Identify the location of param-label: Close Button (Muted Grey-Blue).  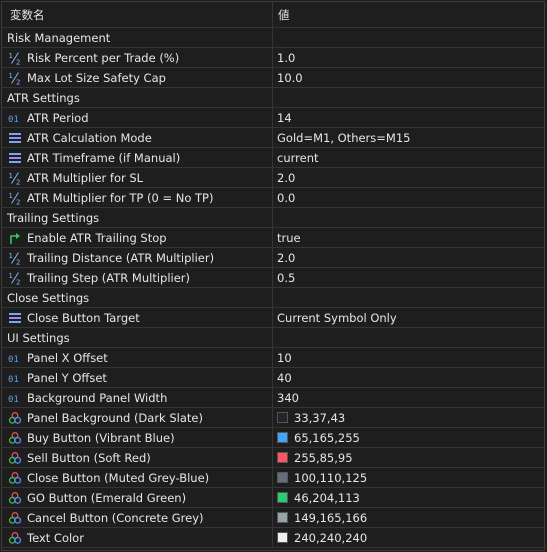
(118, 477).